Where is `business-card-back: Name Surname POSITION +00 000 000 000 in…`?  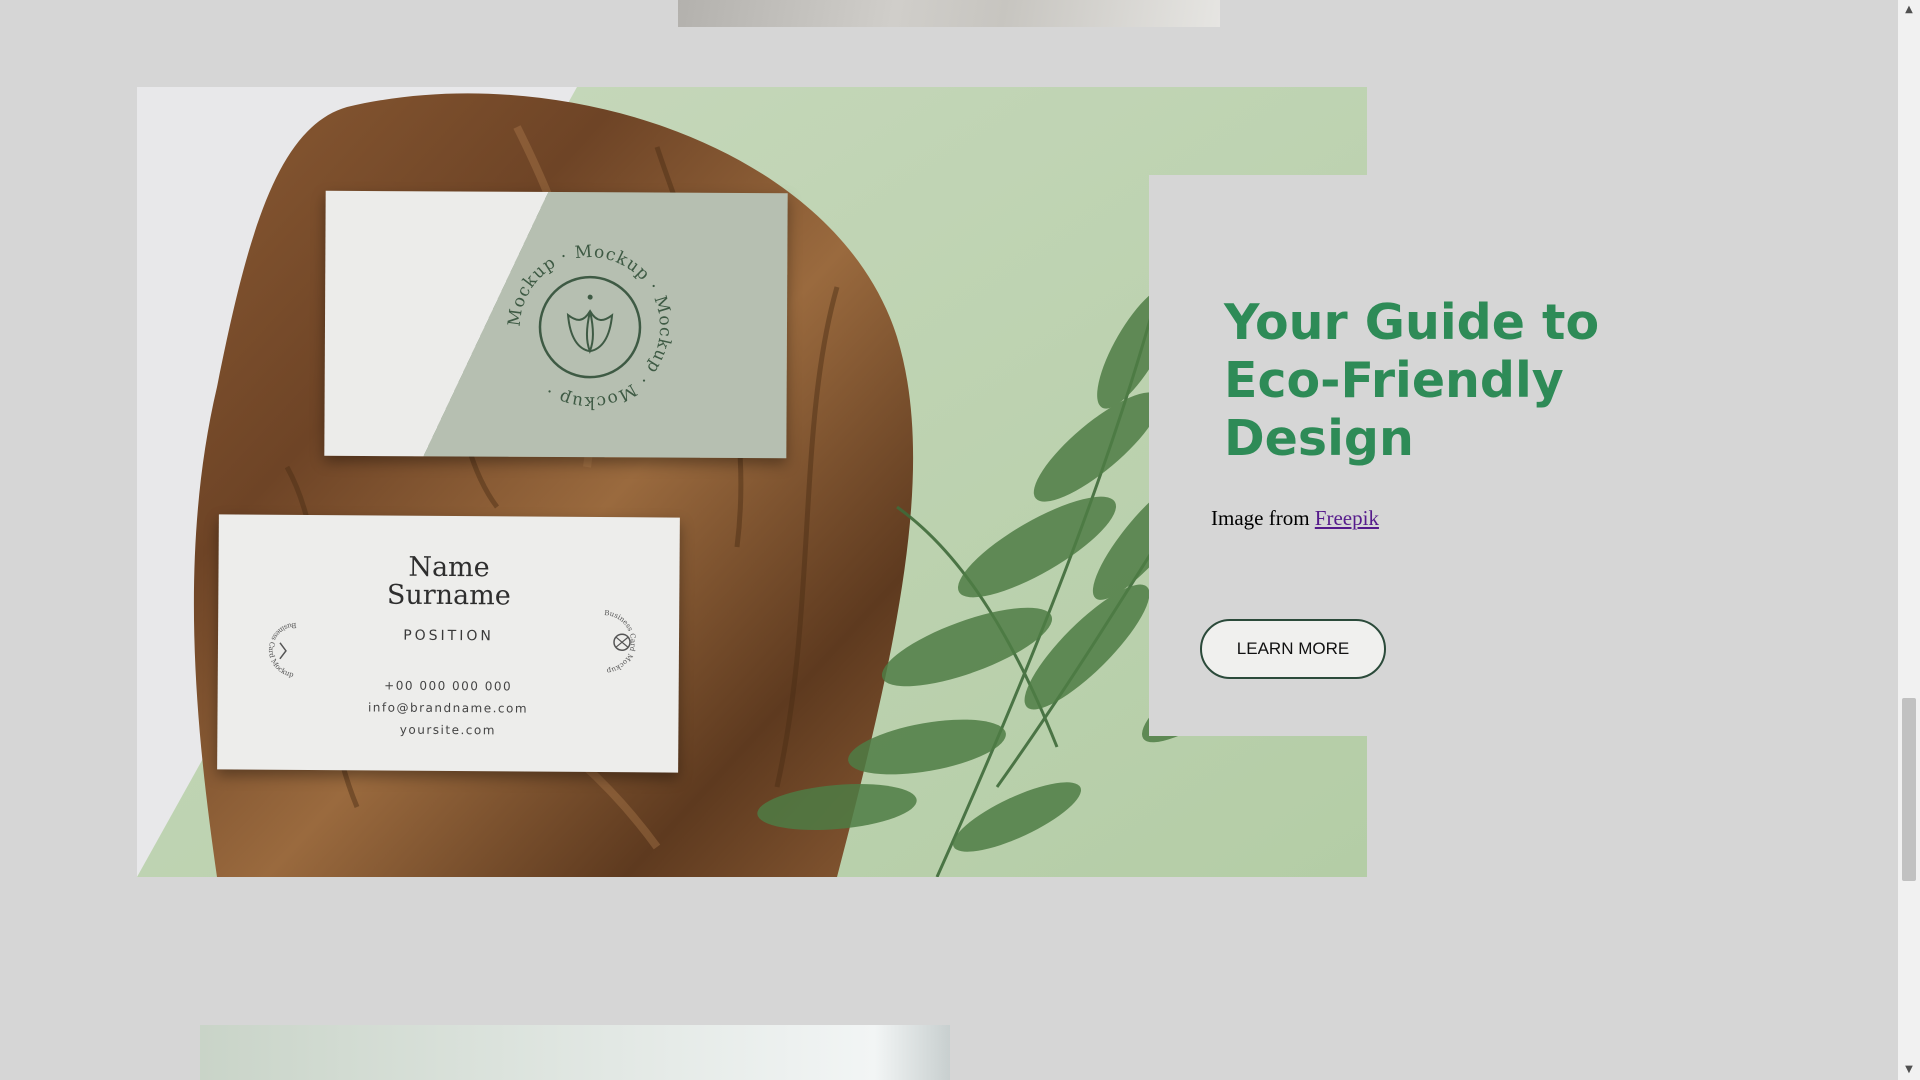 business-card-back: Name Surname POSITION +00 000 000 000 in… is located at coordinates (448, 643).